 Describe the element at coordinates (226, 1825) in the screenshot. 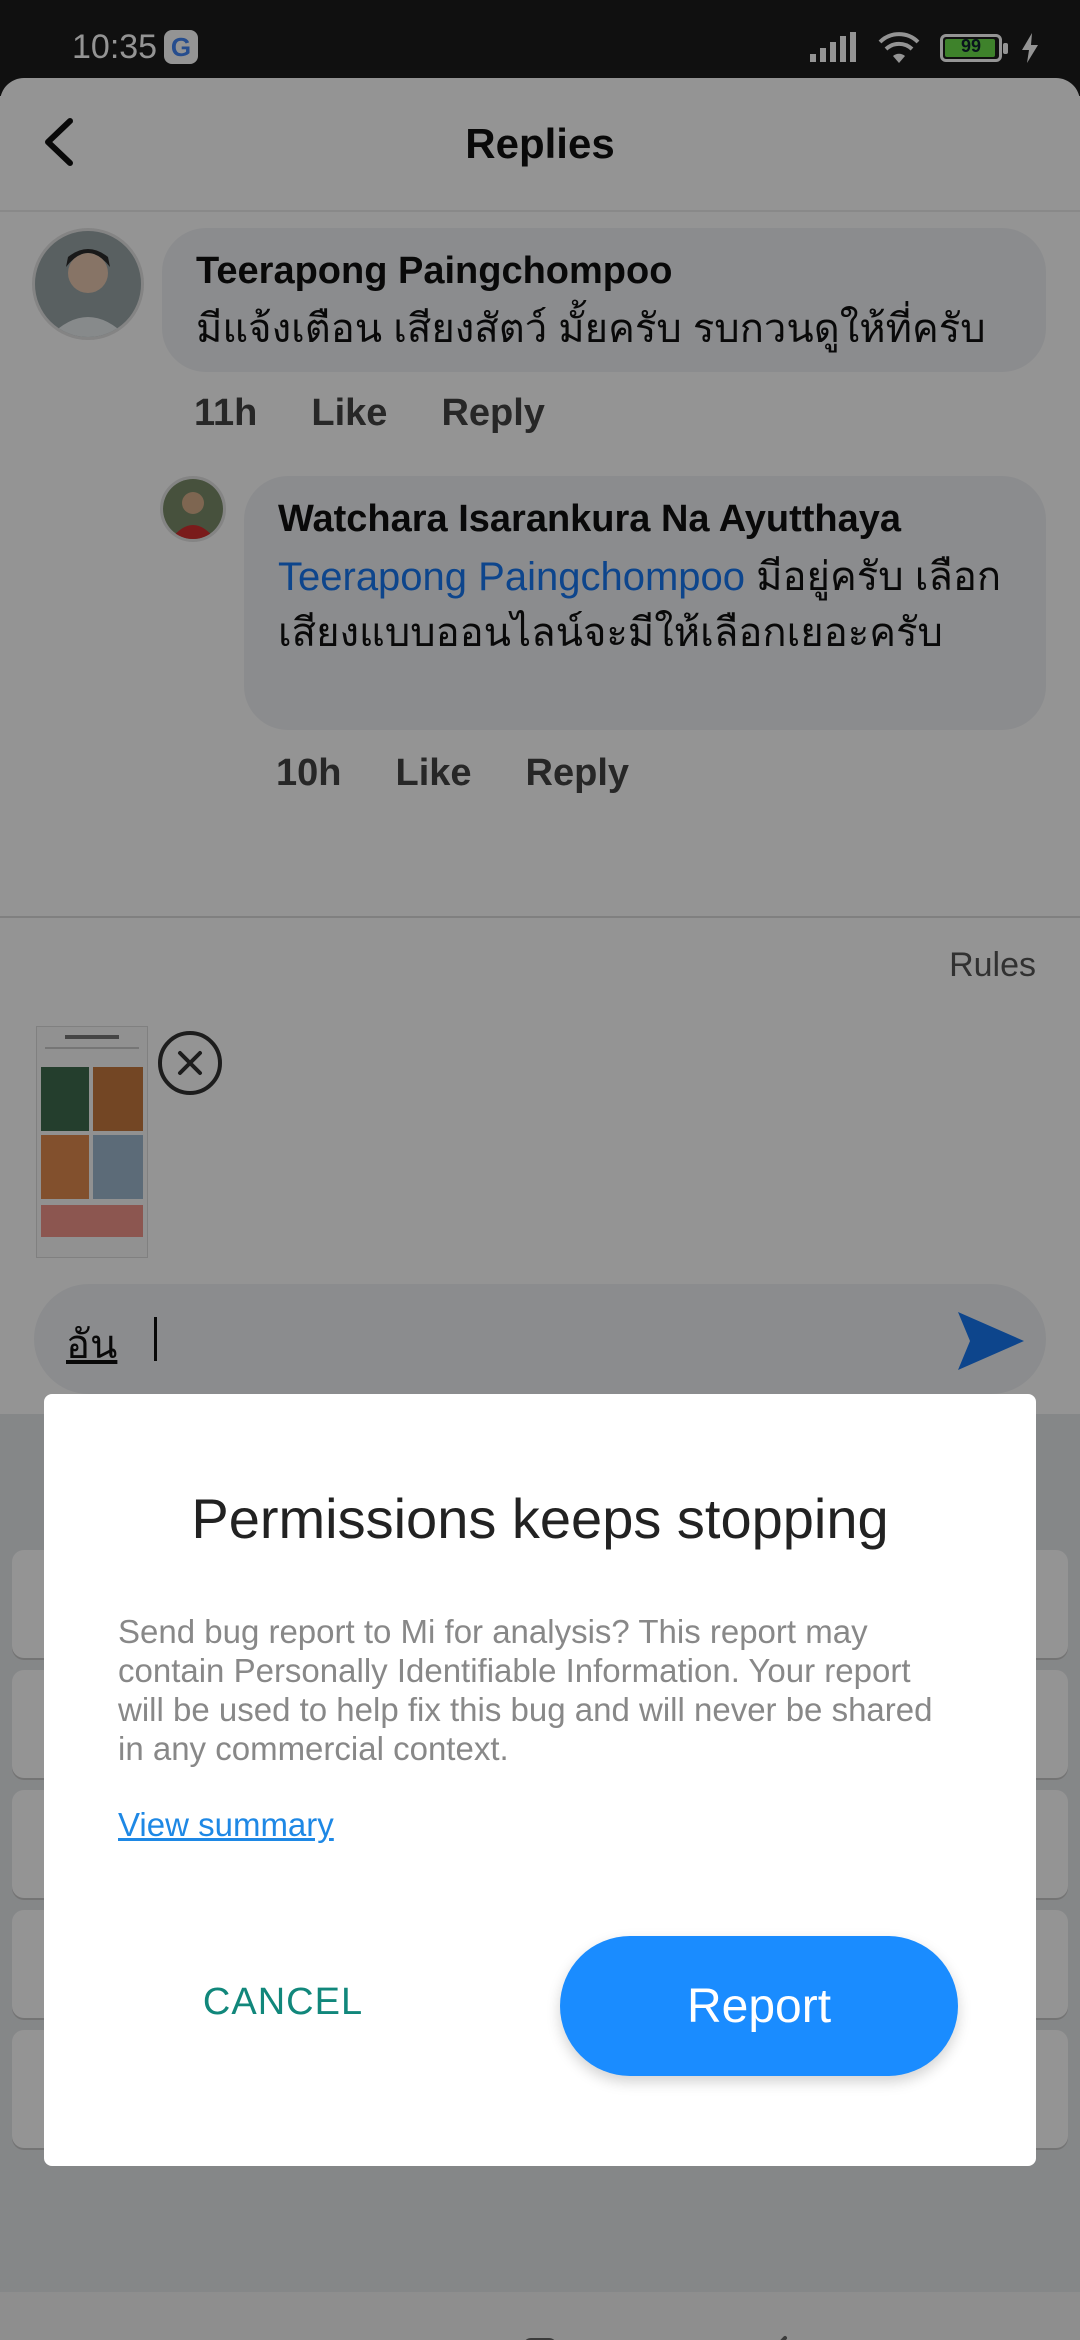

I see `view-summary-link: View summary` at that location.